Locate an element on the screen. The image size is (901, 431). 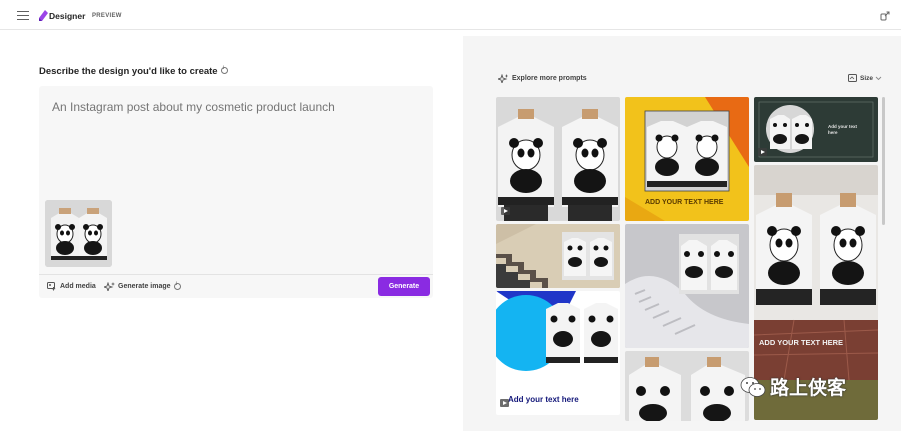
chevron-down-icon is located at coordinates (878, 78).